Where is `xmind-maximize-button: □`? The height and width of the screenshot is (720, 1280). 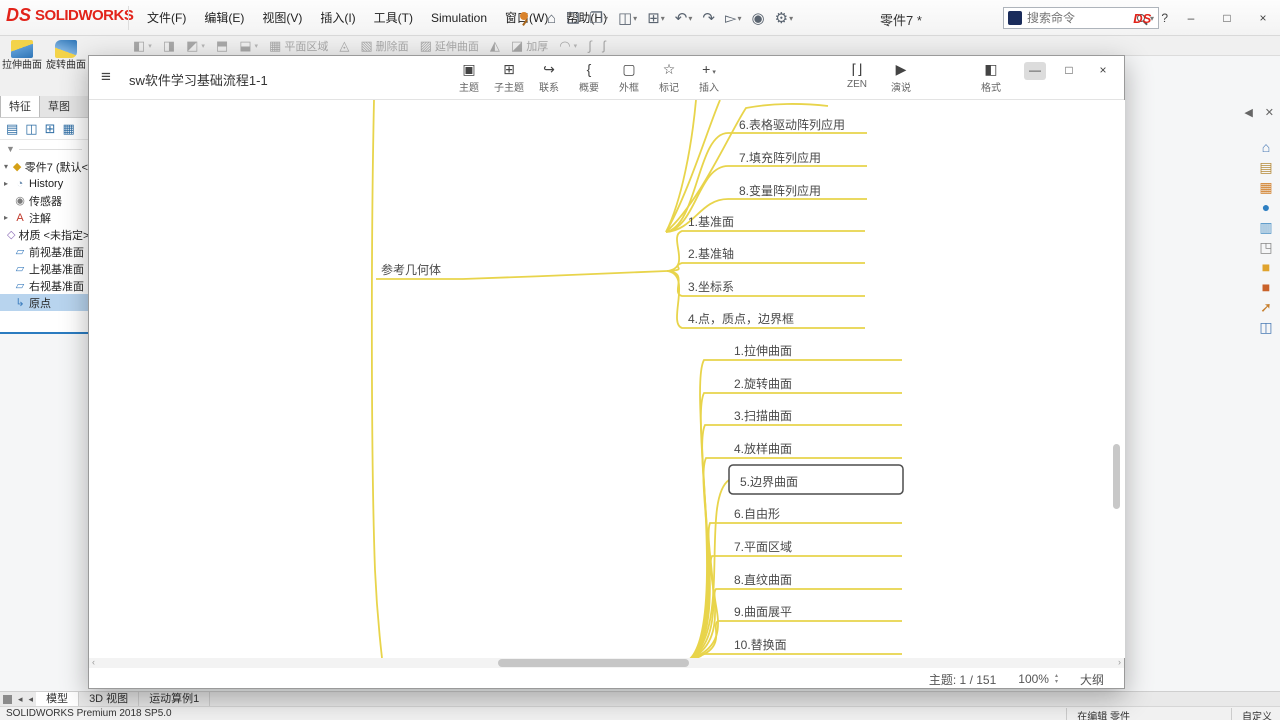
xmind-maximize-button: □ is located at coordinates (1069, 71).